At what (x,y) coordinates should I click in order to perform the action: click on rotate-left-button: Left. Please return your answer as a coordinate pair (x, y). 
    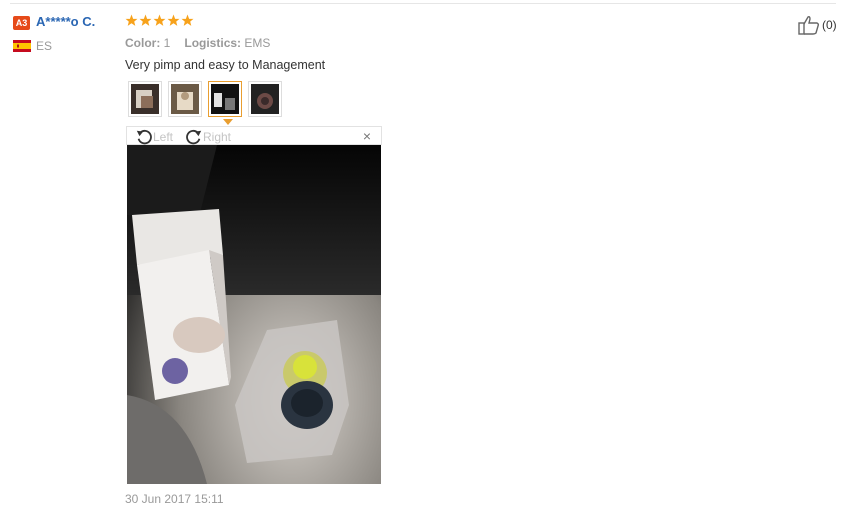
    Looking at the image, I should click on (154, 136).